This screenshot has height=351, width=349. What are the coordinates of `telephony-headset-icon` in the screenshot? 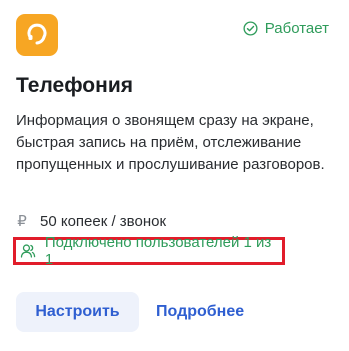 It's located at (37, 34).